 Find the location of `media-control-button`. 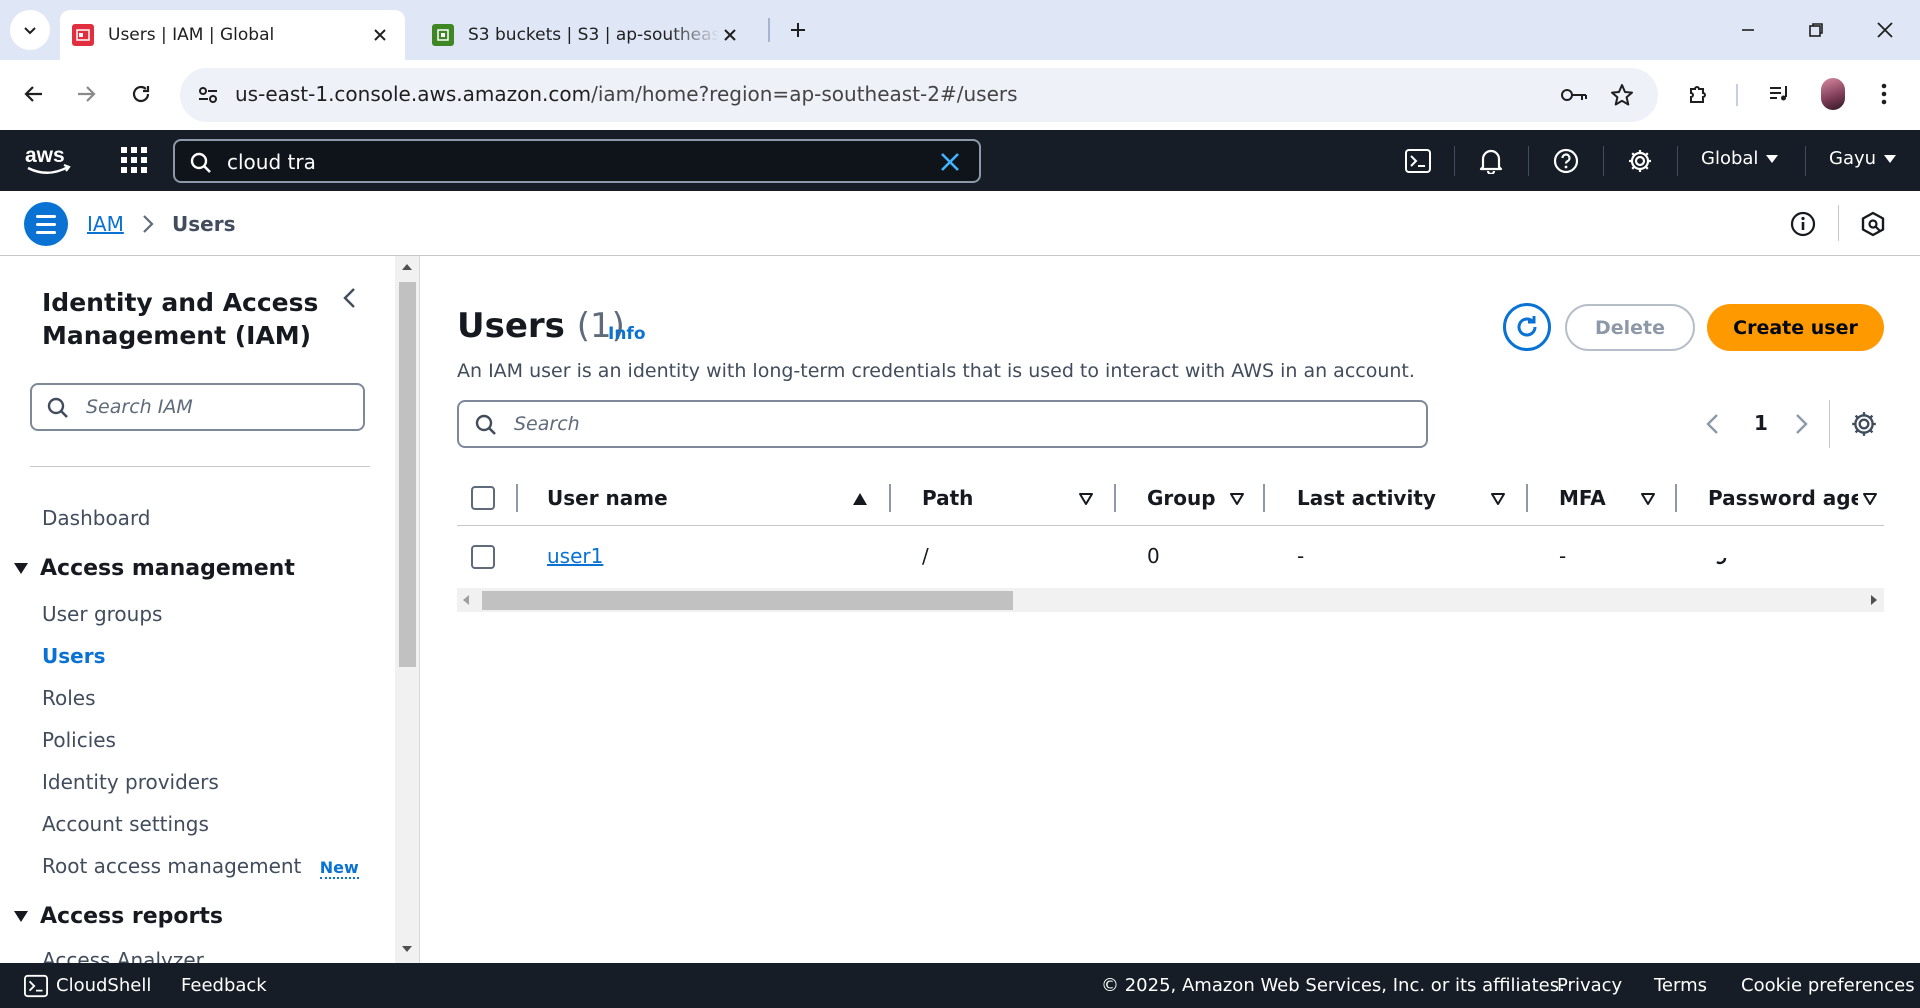

media-control-button is located at coordinates (1779, 94).